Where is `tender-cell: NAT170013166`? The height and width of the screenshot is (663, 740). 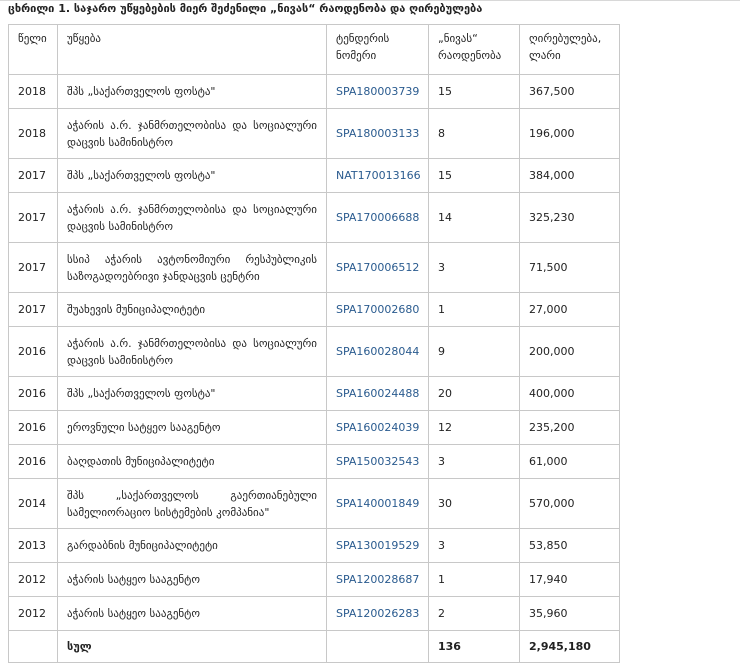 tender-cell: NAT170013166 is located at coordinates (377, 175).